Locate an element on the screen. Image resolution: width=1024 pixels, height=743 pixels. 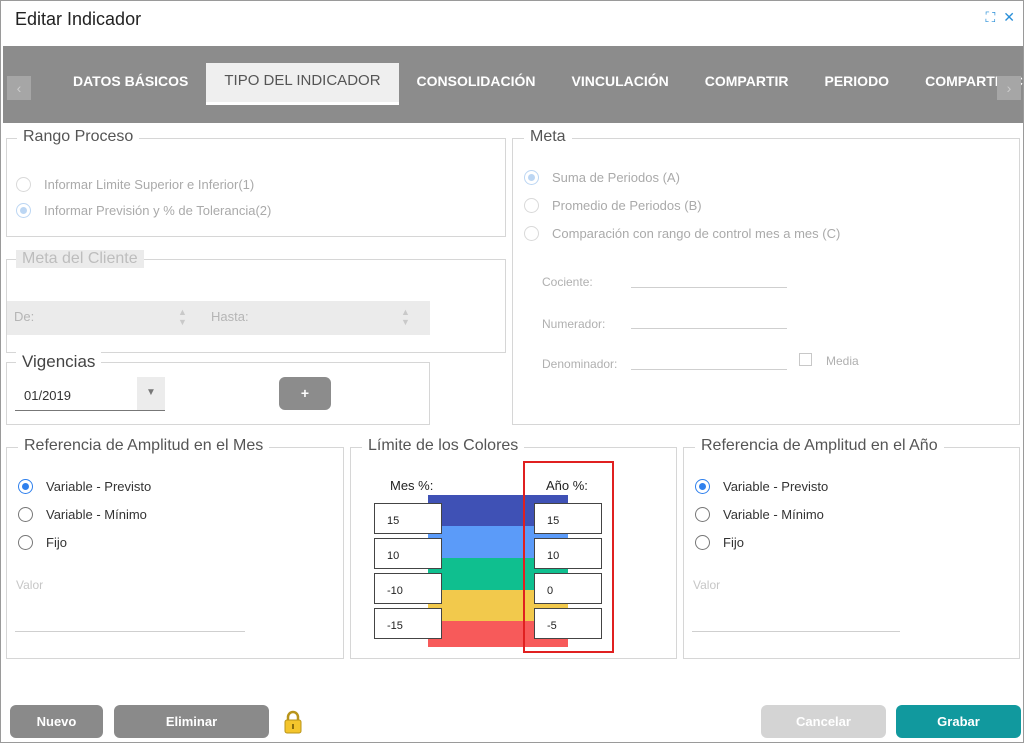
mes-value-4: -15 is located at coordinates (408, 623).